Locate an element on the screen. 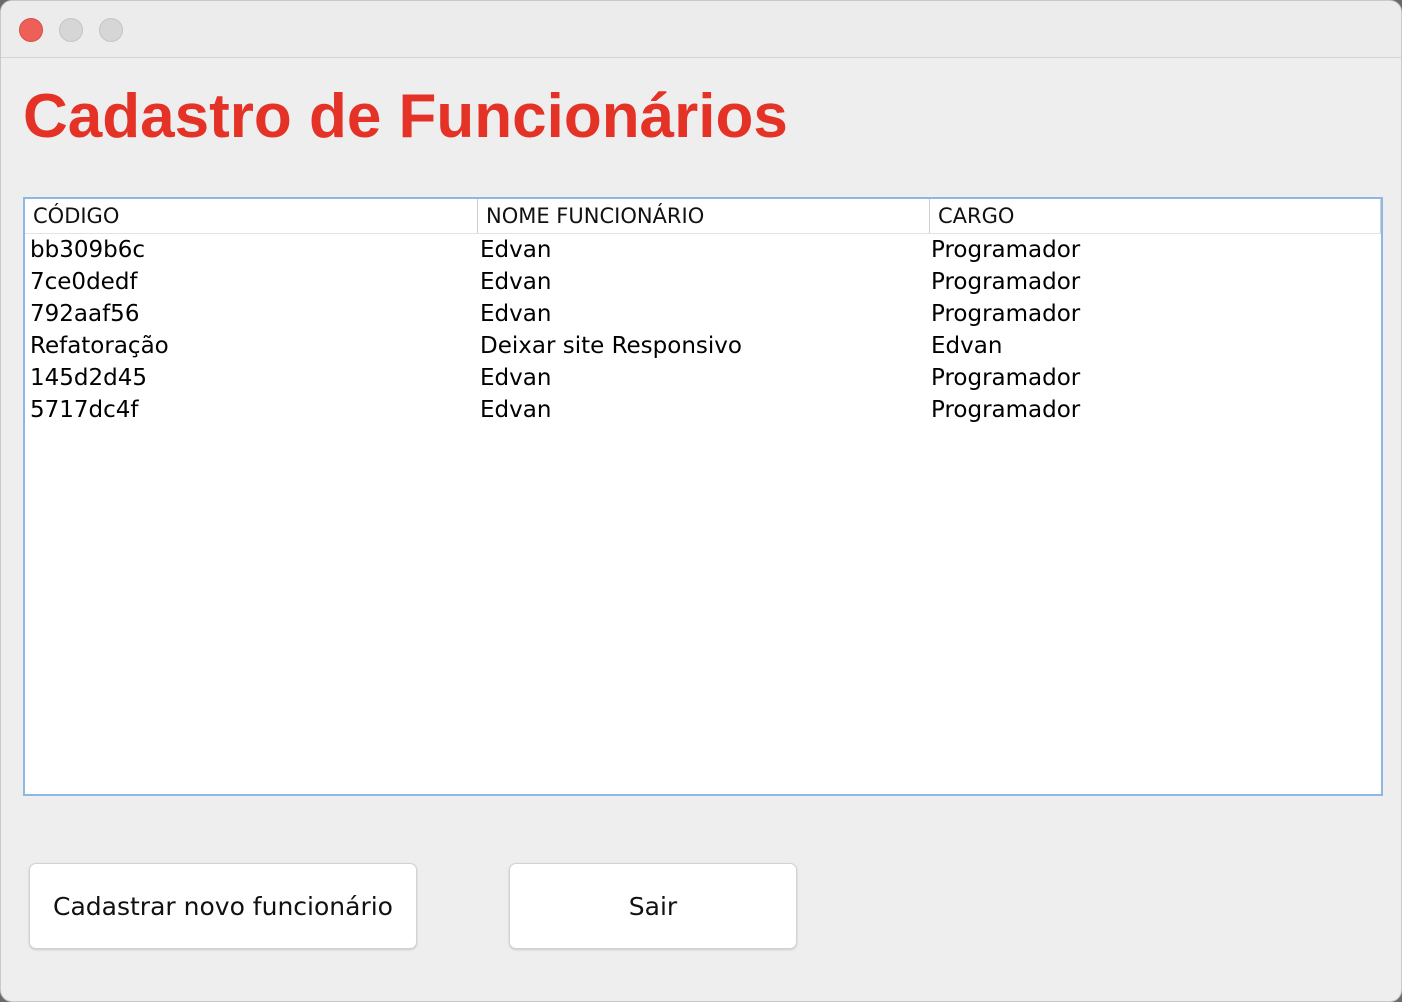  table-row: 145d2d45 Edvan Programador is located at coordinates (703, 378).